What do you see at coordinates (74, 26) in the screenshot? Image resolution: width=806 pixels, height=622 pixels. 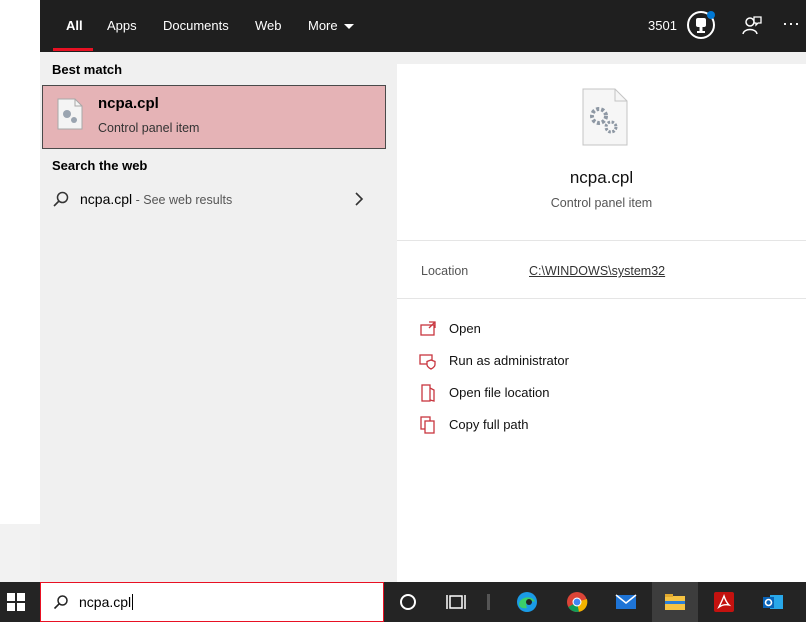 I see `tab-all: All` at bounding box center [74, 26].